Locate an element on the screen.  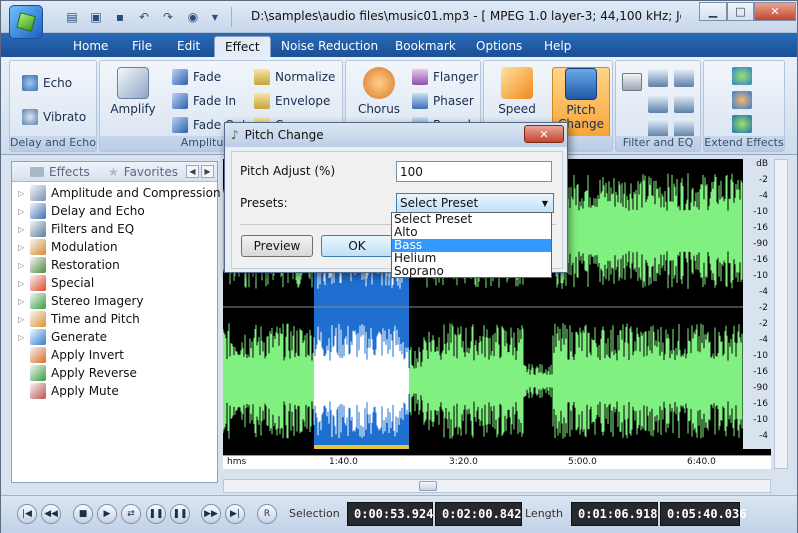
tab-file: File is located at coordinates (142, 46).